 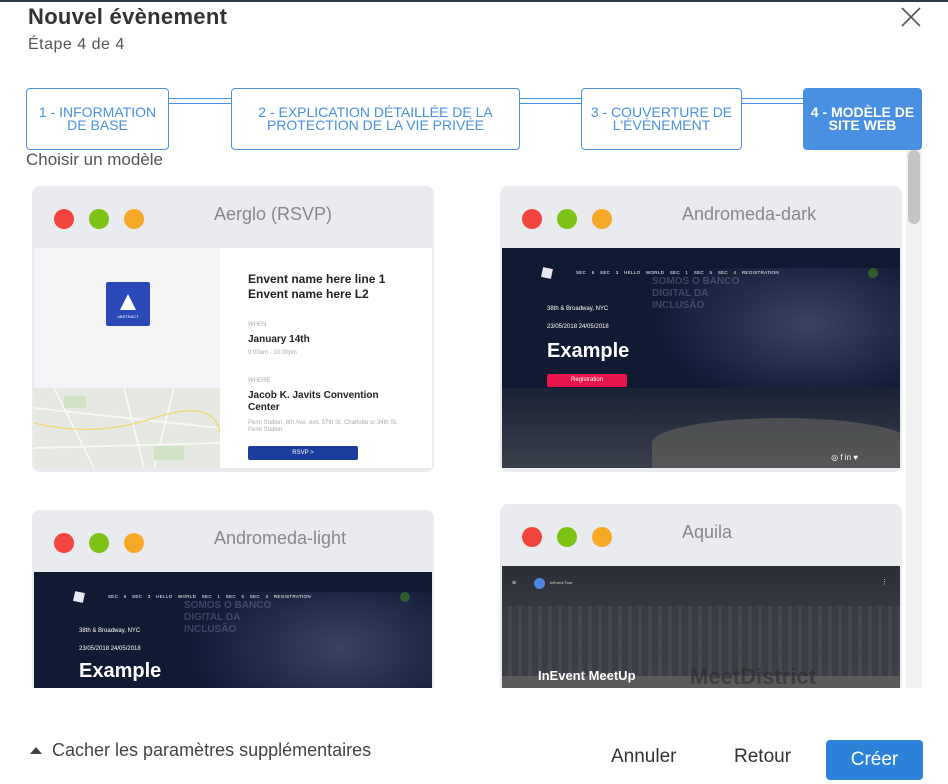 What do you see at coordinates (128, 316) in the screenshot?
I see `logo-text: ABSTRACT` at bounding box center [128, 316].